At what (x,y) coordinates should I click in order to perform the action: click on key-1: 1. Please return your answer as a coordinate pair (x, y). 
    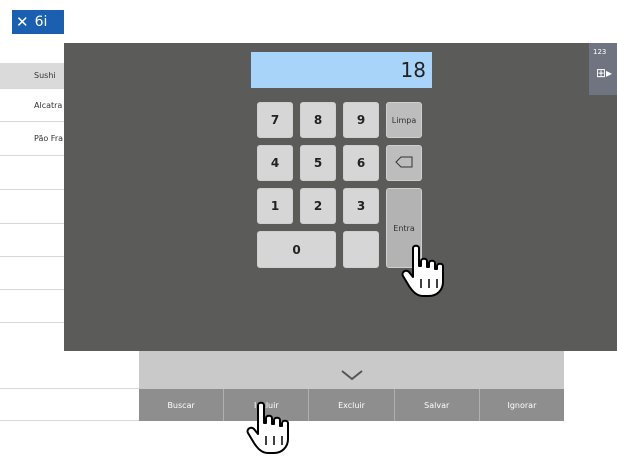
    Looking at the image, I should click on (275, 206).